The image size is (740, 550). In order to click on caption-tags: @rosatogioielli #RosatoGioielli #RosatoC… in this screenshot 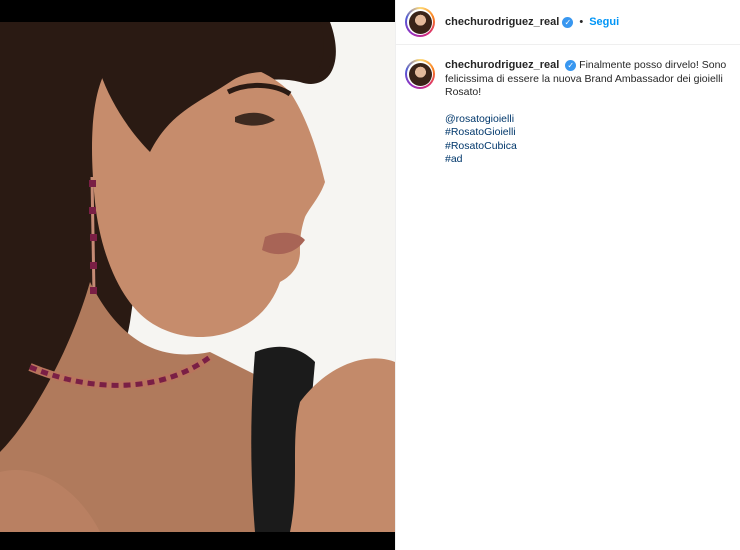, I will do `click(587, 140)`.